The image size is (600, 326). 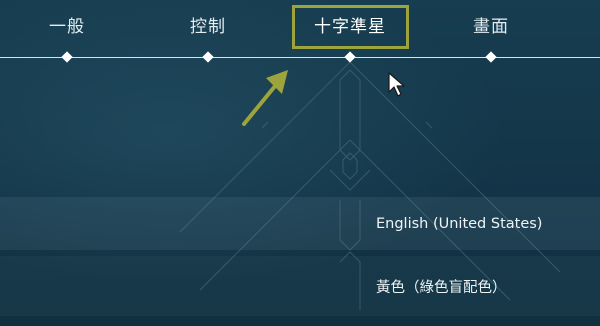 I want to click on tab-general: 一般, so click(x=67, y=27).